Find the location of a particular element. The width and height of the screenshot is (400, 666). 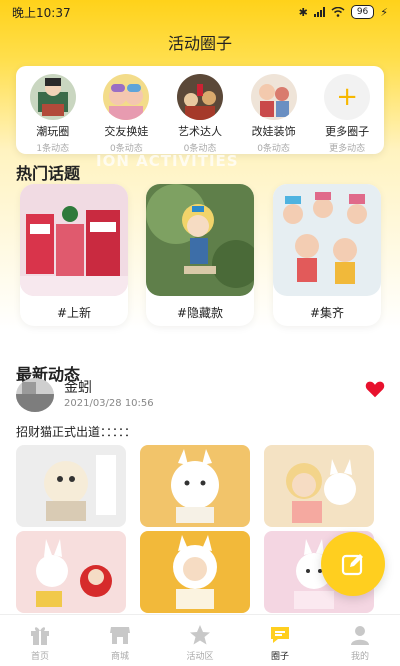

topic-card-hidden: #隐藏款 is located at coordinates (200, 255).